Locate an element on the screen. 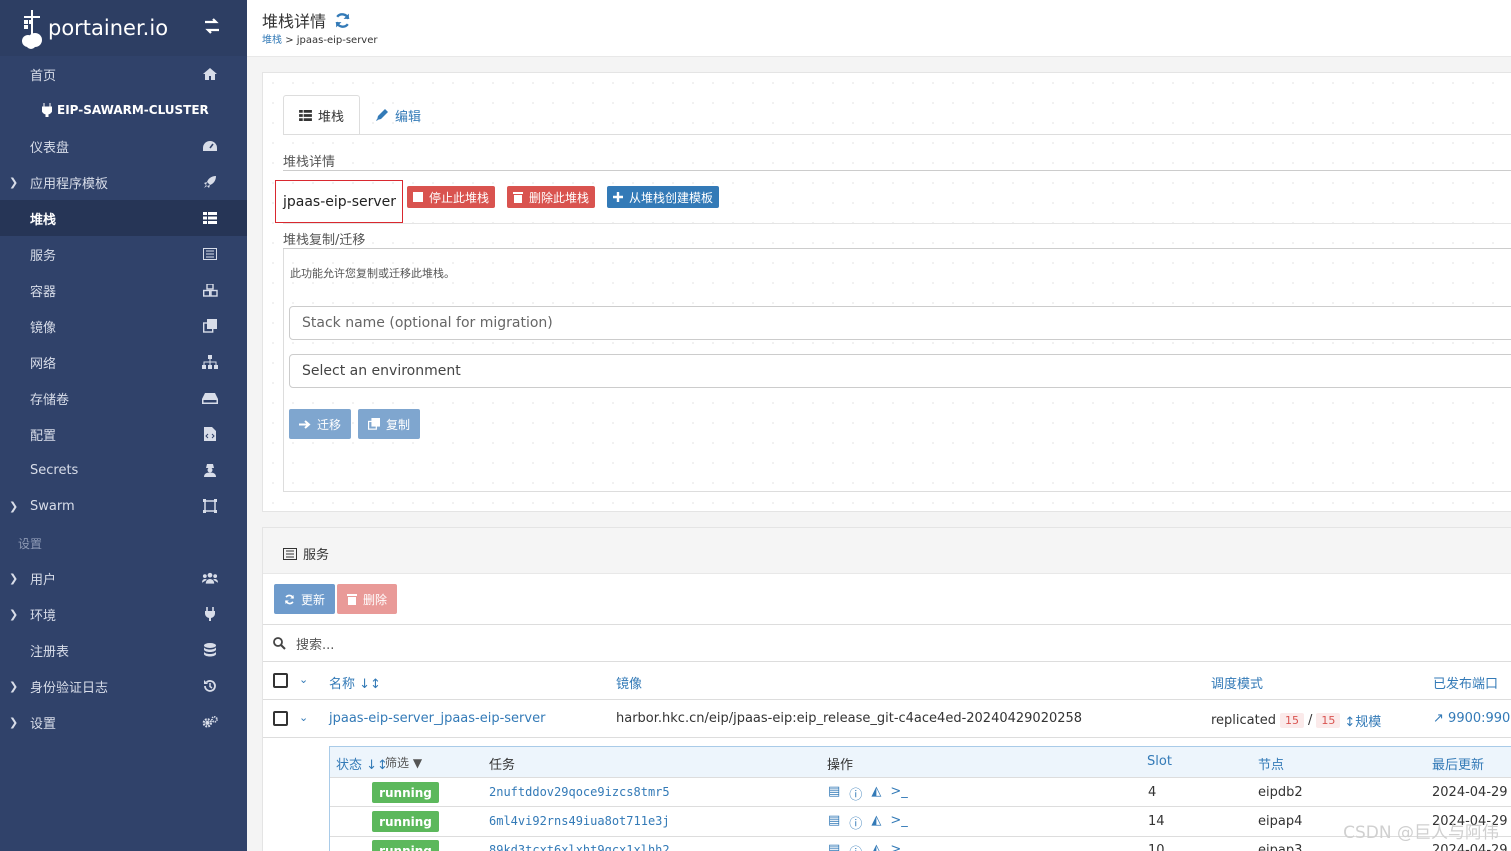  chevron-right-icon: ❯ is located at coordinates (14, 578).